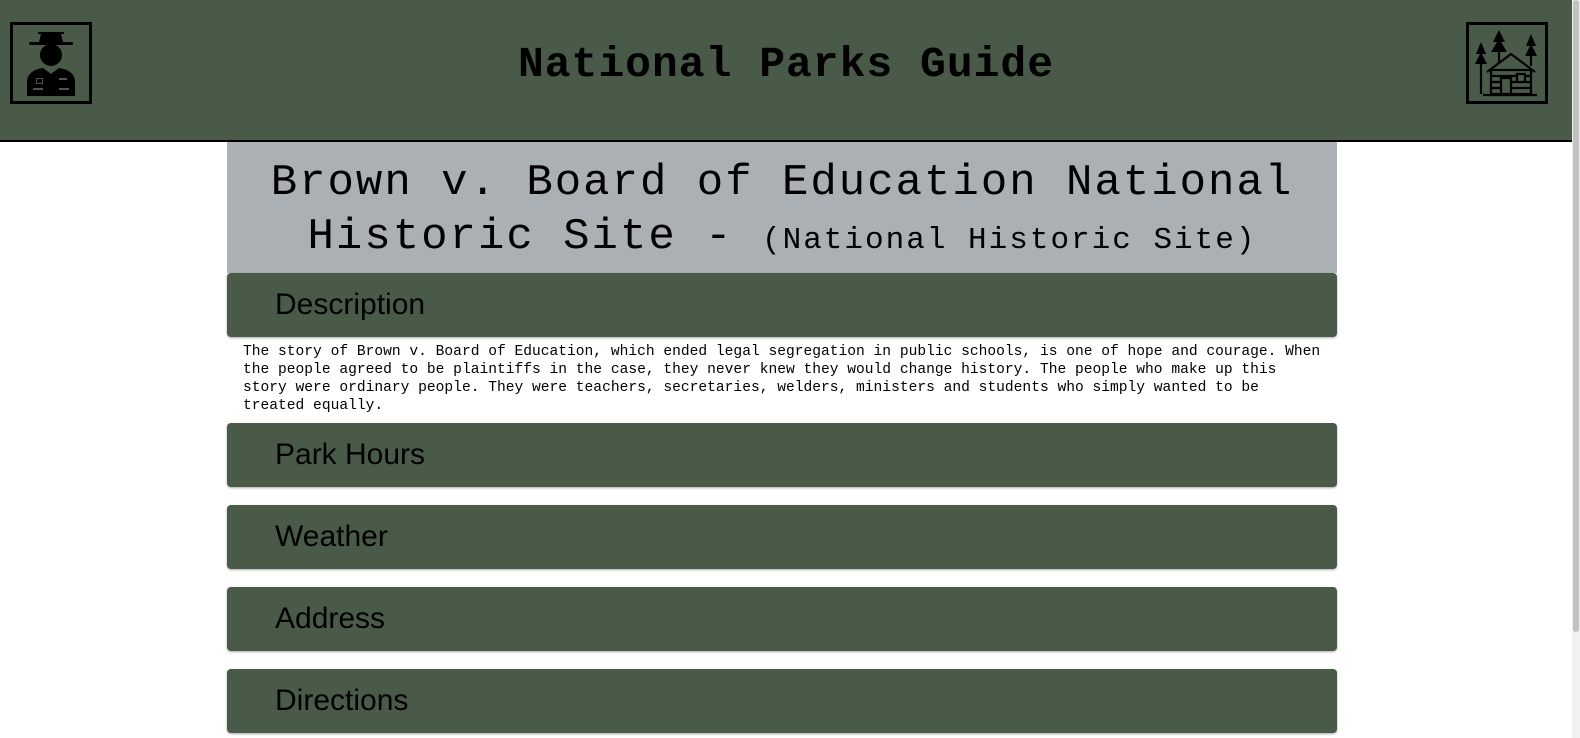 Image resolution: width=1580 pixels, height=738 pixels. Describe the element at coordinates (1576, 316) in the screenshot. I see `scrollbar-thumb` at that location.